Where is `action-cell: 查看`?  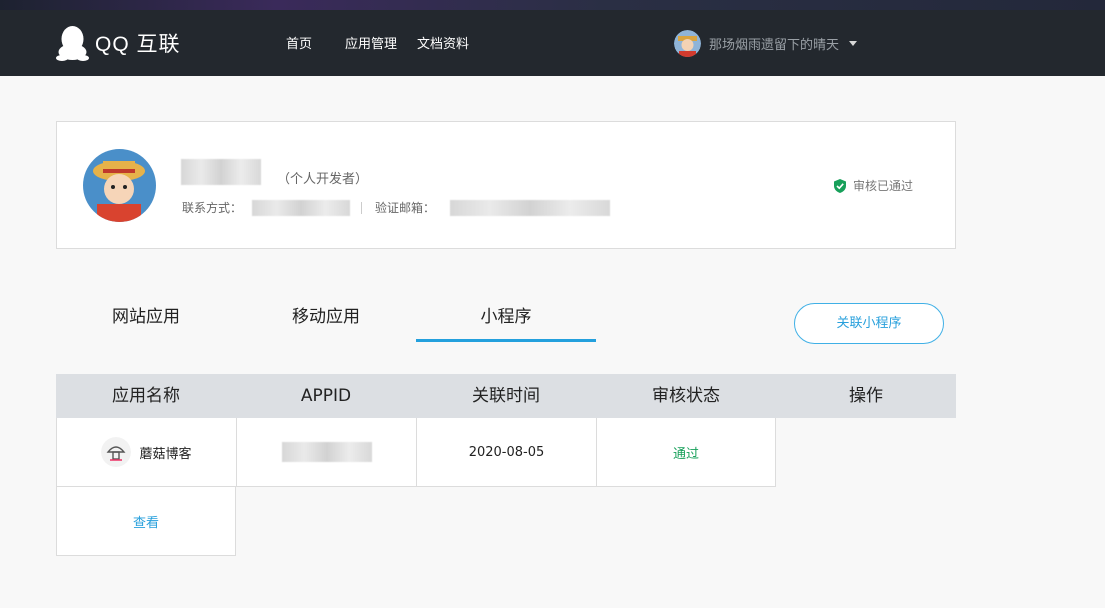
action-cell: 查看 is located at coordinates (146, 521).